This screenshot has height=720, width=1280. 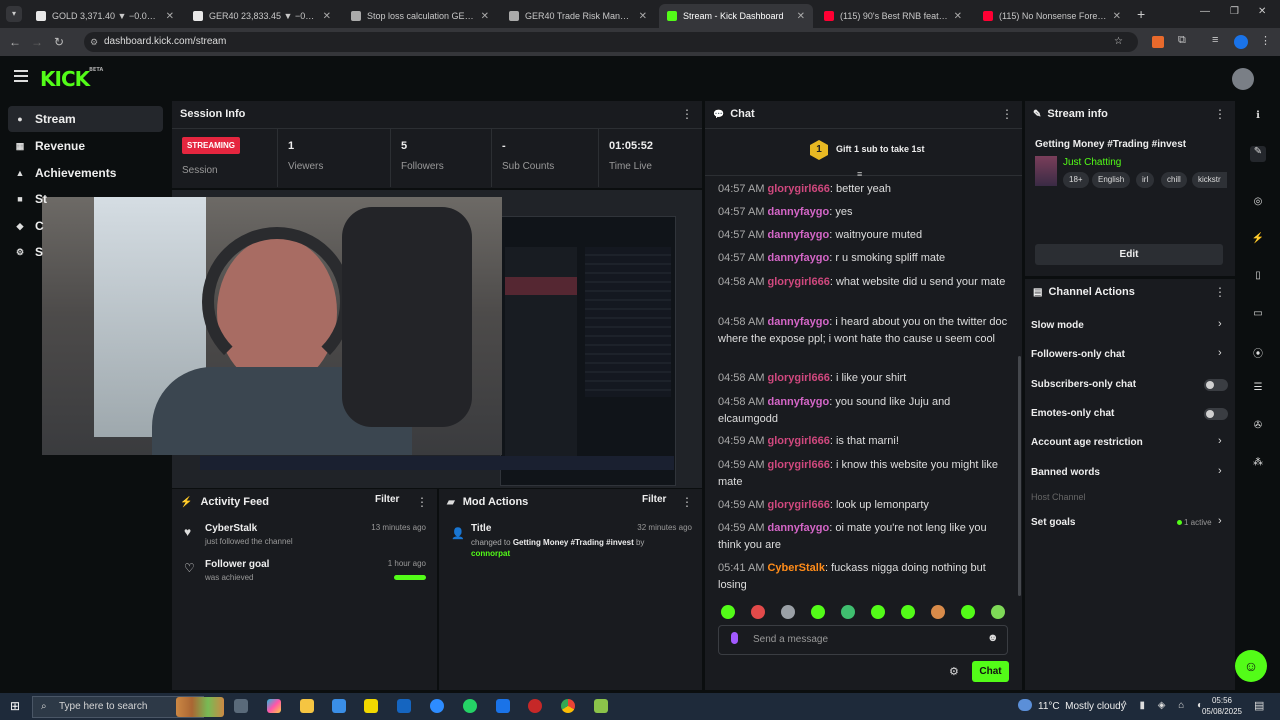 What do you see at coordinates (687, 114) in the screenshot?
I see `session-more-icon: ⋮` at bounding box center [687, 114].